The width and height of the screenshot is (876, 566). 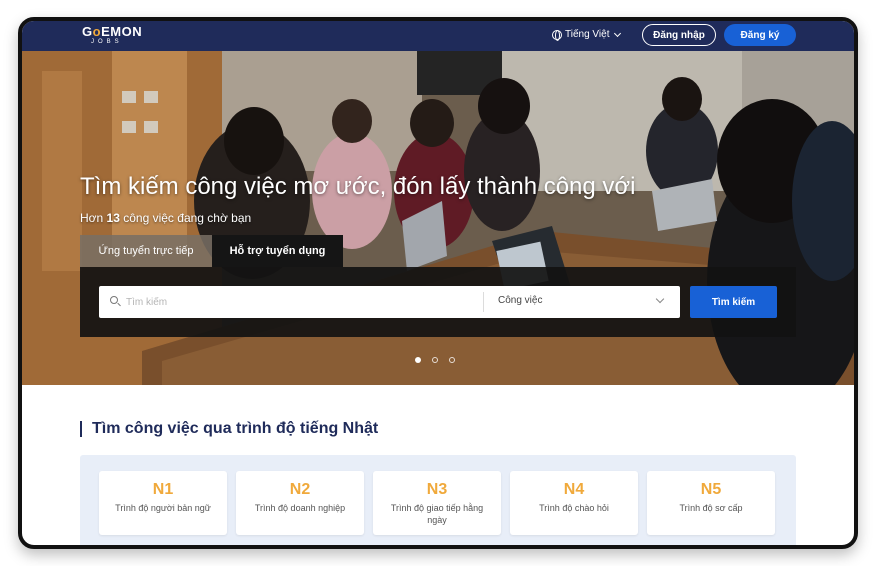 What do you see at coordinates (114, 300) in the screenshot?
I see `search-icon` at bounding box center [114, 300].